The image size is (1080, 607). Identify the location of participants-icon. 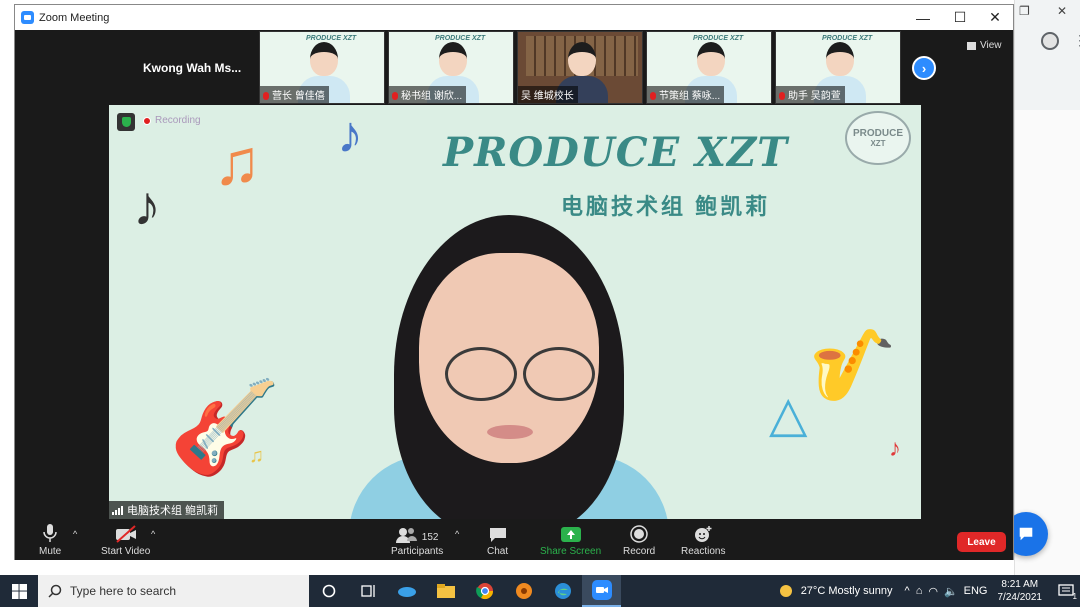
(406, 535).